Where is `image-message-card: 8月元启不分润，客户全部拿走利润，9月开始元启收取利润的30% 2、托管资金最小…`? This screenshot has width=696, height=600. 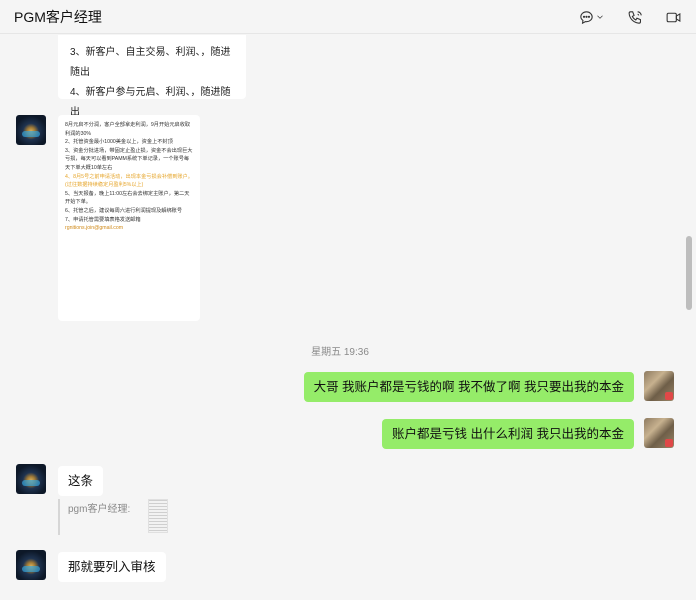 image-message-card: 8月元启不分润，客户全部拿走利润，9月开始元启收取利润的30% 2、托管资金最小… is located at coordinates (129, 218).